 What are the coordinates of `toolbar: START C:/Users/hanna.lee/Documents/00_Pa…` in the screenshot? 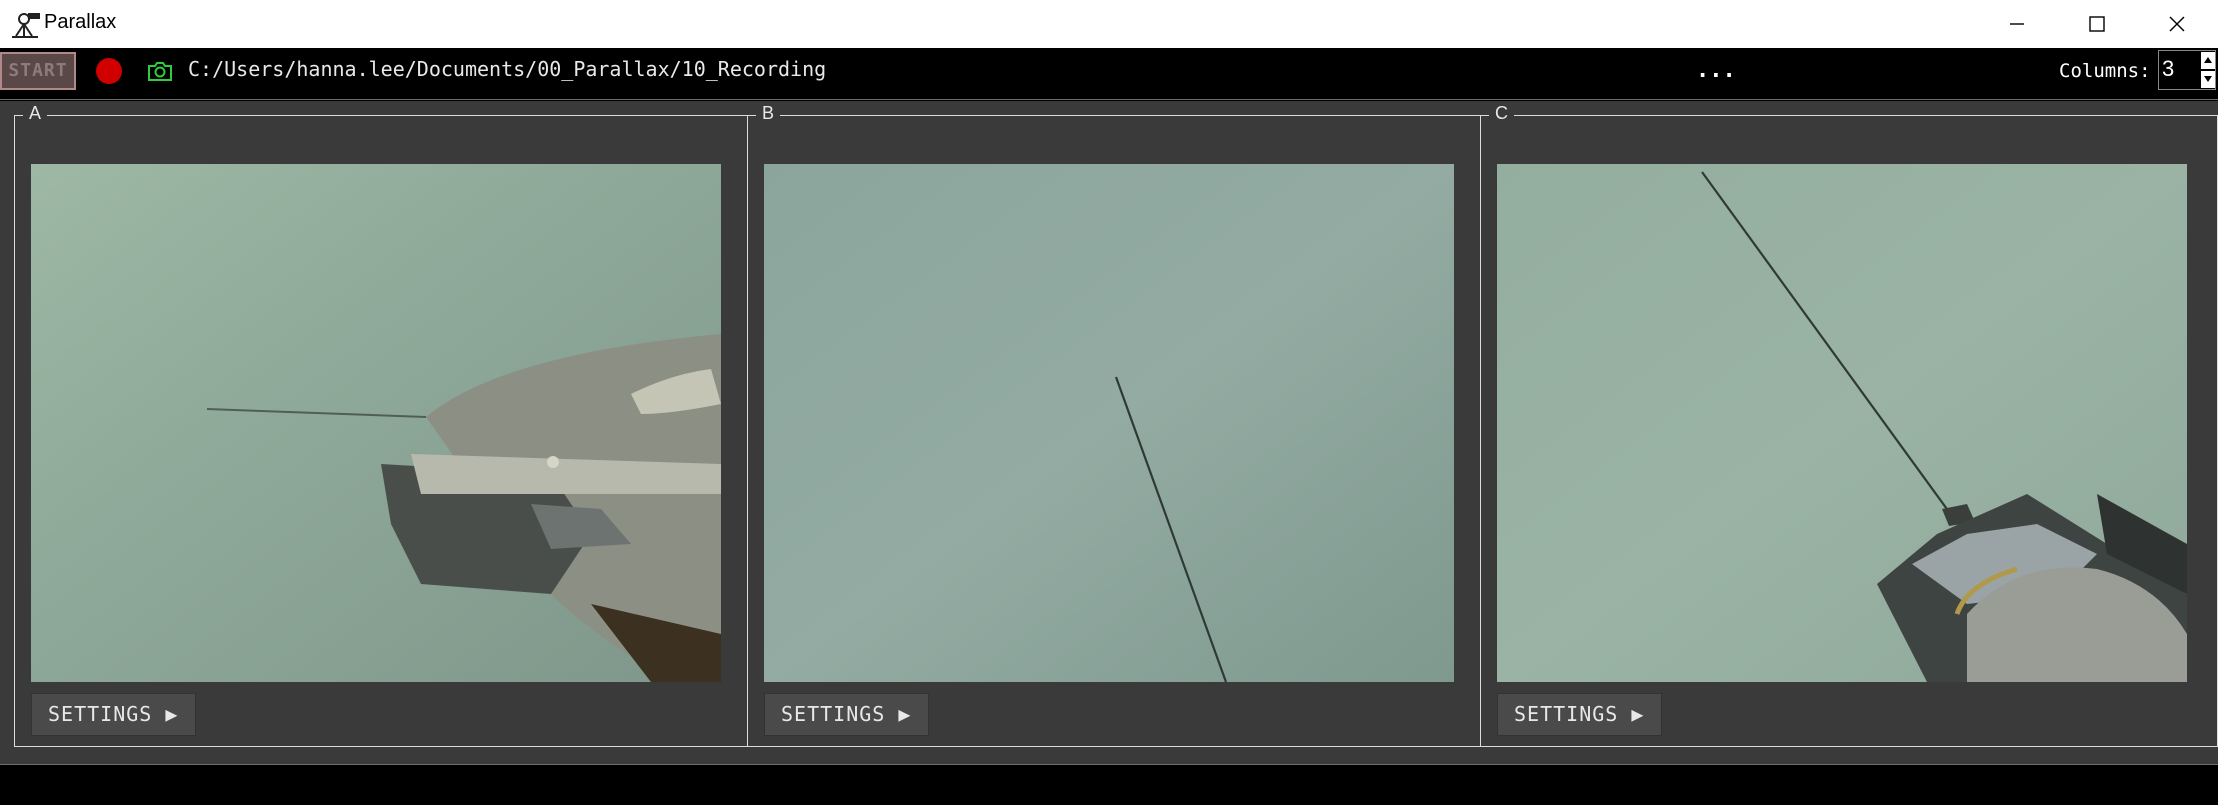 It's located at (1109, 74).